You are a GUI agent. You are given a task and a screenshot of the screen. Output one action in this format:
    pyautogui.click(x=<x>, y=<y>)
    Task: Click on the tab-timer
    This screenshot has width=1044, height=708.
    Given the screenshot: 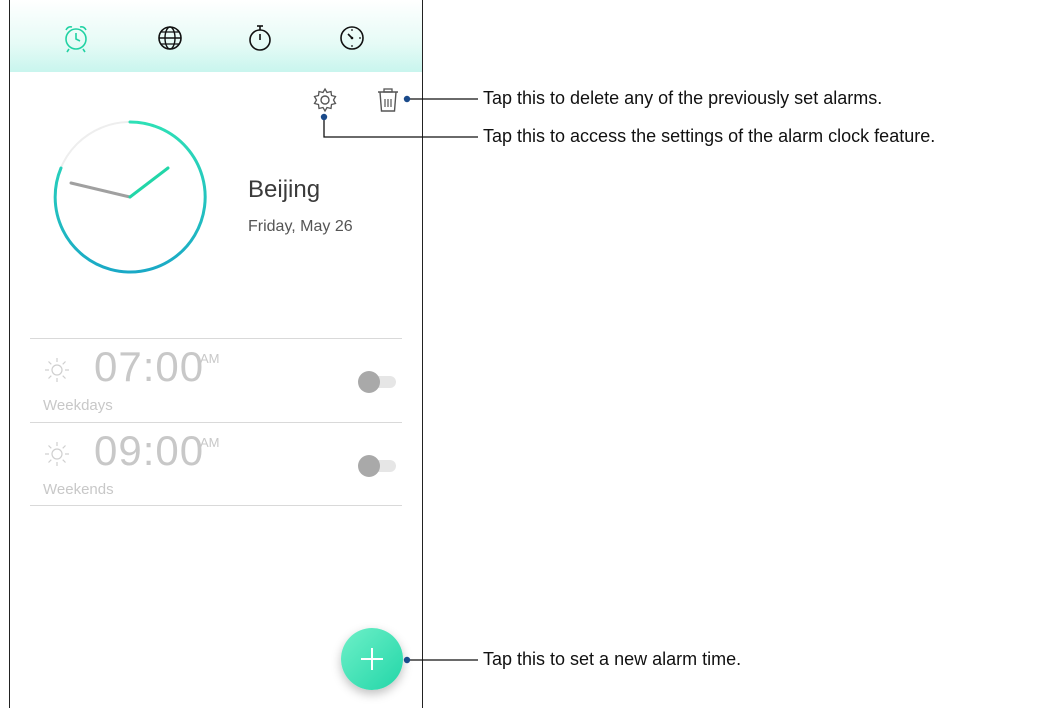 What is the action you would take?
    pyautogui.click(x=352, y=38)
    